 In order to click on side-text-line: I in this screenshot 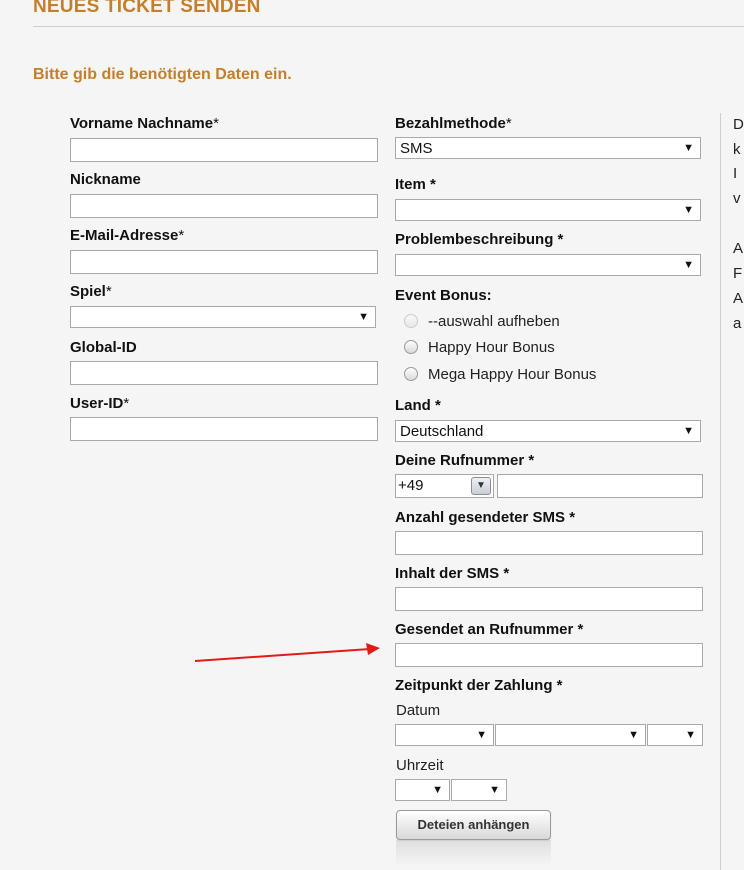, I will do `click(735, 173)`.